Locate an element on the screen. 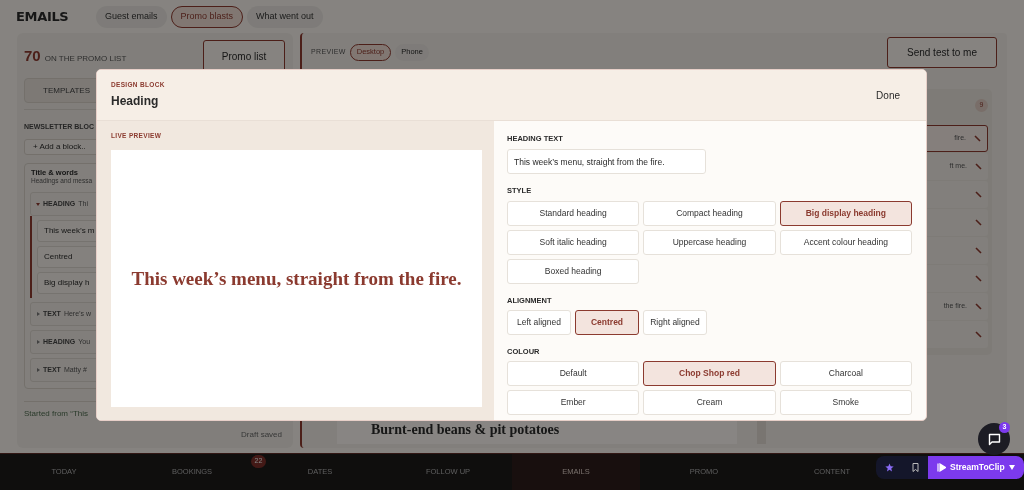 Image resolution: width=1024 pixels, height=490 pixels. streamtoclip-button: StreamToClip is located at coordinates (976, 467).